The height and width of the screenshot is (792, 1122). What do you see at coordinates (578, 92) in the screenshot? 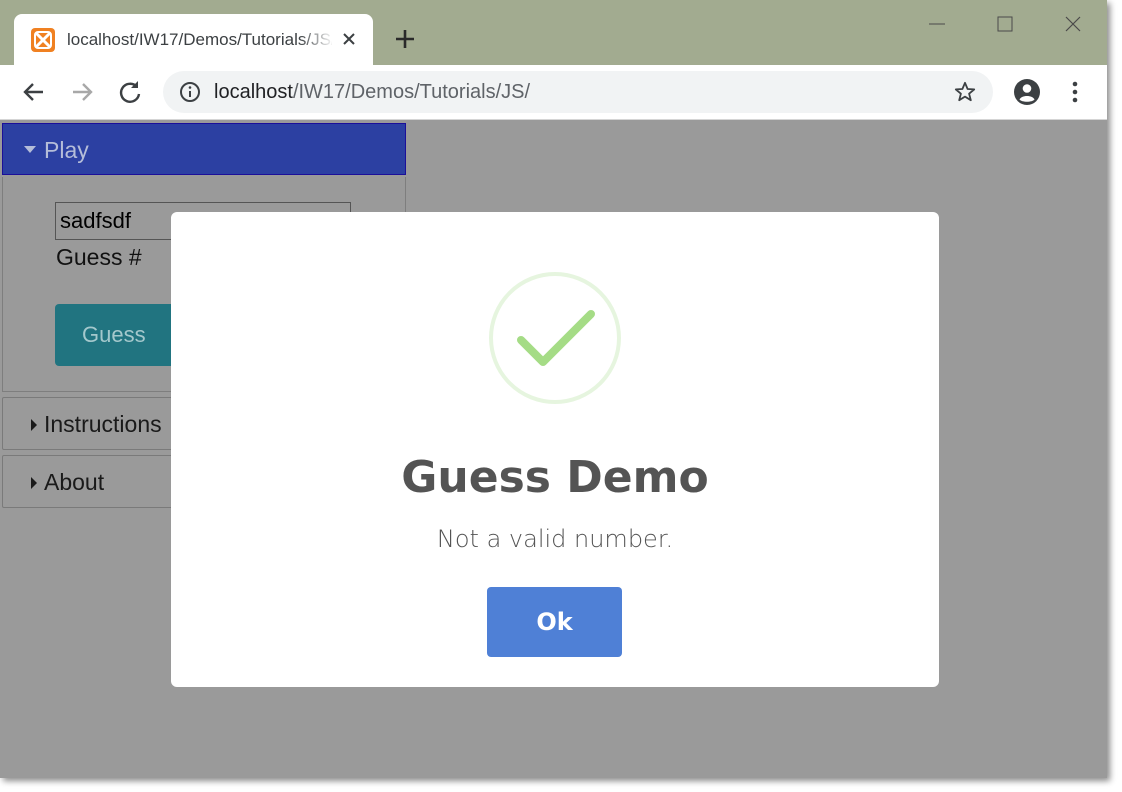
I see `address-bar: localhost/IW17/Demos/Tutorials/JS/` at bounding box center [578, 92].